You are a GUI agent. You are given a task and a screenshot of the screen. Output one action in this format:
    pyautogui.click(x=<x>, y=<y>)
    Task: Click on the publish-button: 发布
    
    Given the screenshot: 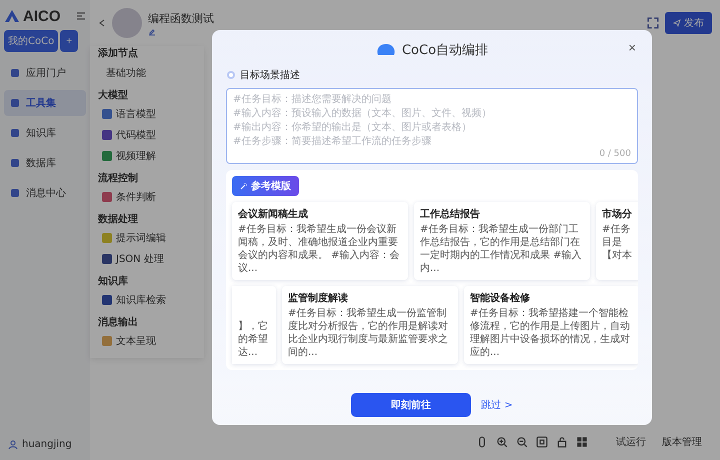 What is the action you would take?
    pyautogui.click(x=688, y=23)
    